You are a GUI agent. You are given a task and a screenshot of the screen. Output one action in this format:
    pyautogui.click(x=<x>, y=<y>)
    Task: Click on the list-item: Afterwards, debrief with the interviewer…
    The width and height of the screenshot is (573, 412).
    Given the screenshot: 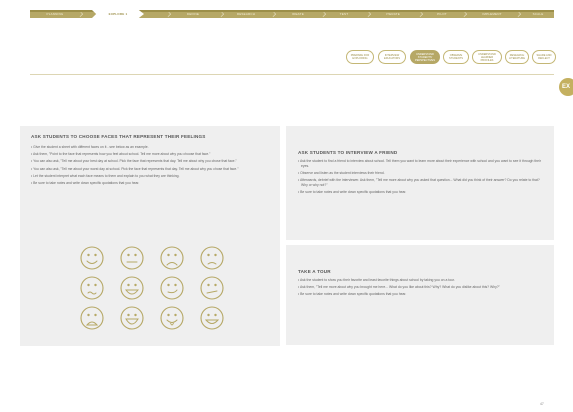 What is the action you would take?
    pyautogui.click(x=422, y=183)
    